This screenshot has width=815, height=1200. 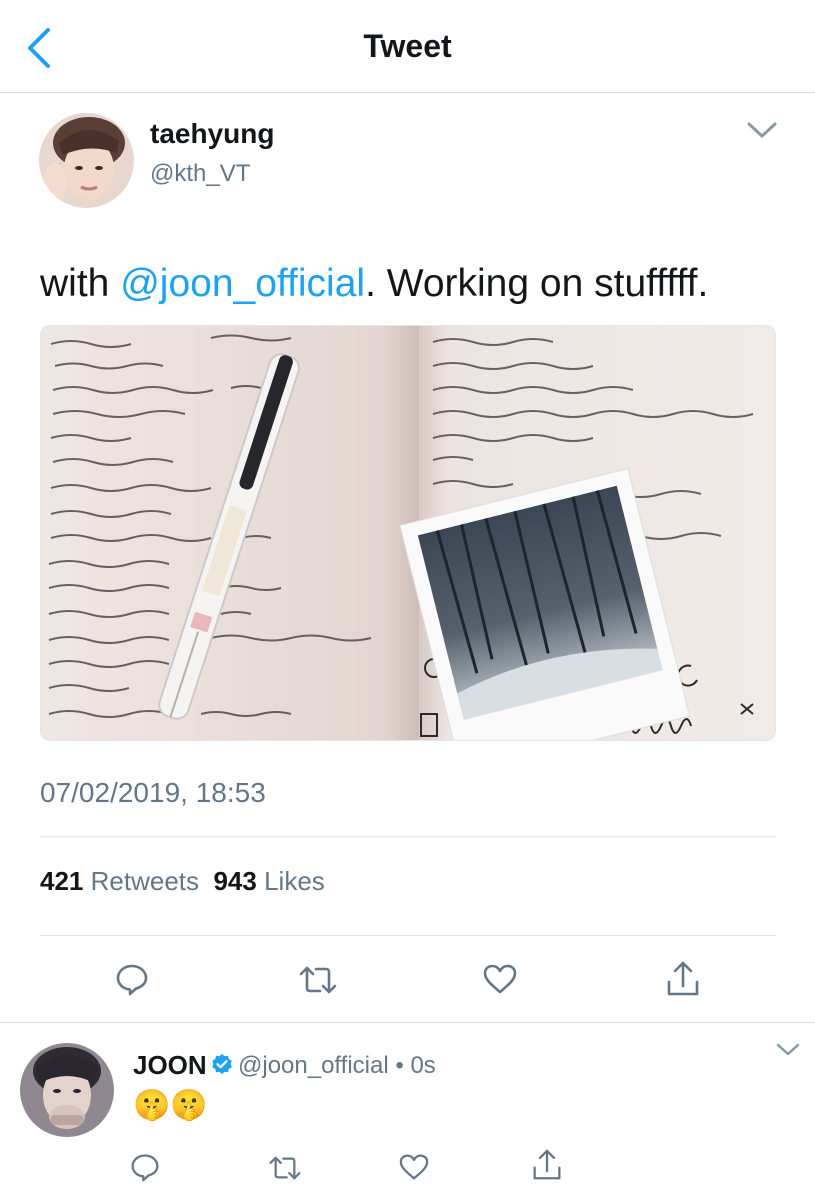 What do you see at coordinates (423, 1065) in the screenshot?
I see `reply-time: 0s` at bounding box center [423, 1065].